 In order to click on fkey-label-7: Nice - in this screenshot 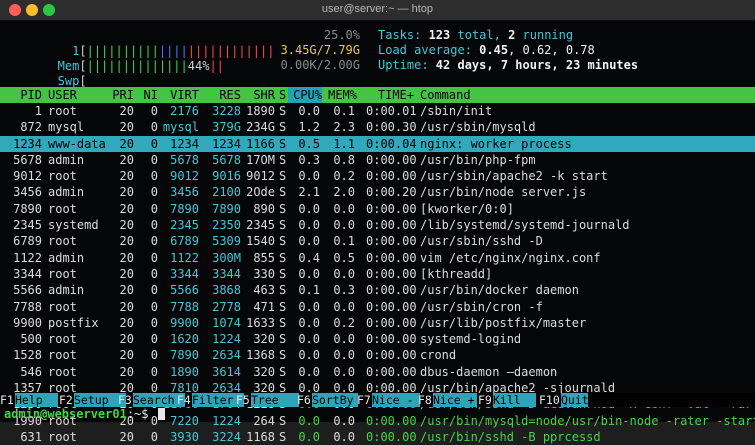, I will do `click(396, 400)`.